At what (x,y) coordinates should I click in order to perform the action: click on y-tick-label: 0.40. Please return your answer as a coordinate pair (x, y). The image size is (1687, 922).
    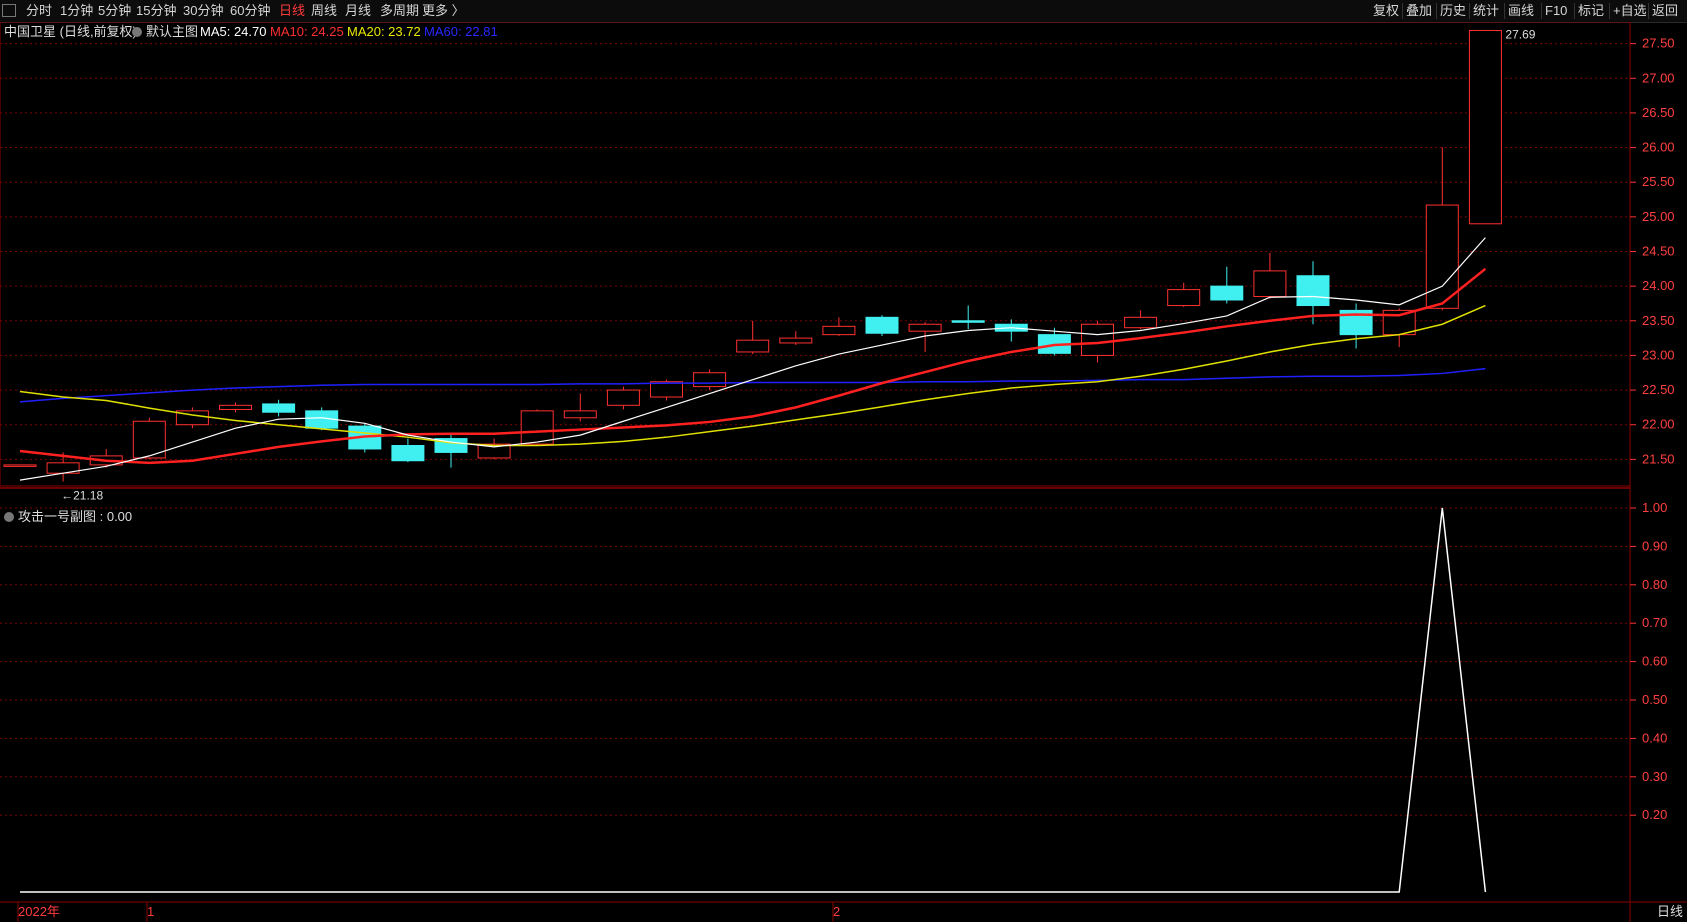
    Looking at the image, I should click on (1654, 737).